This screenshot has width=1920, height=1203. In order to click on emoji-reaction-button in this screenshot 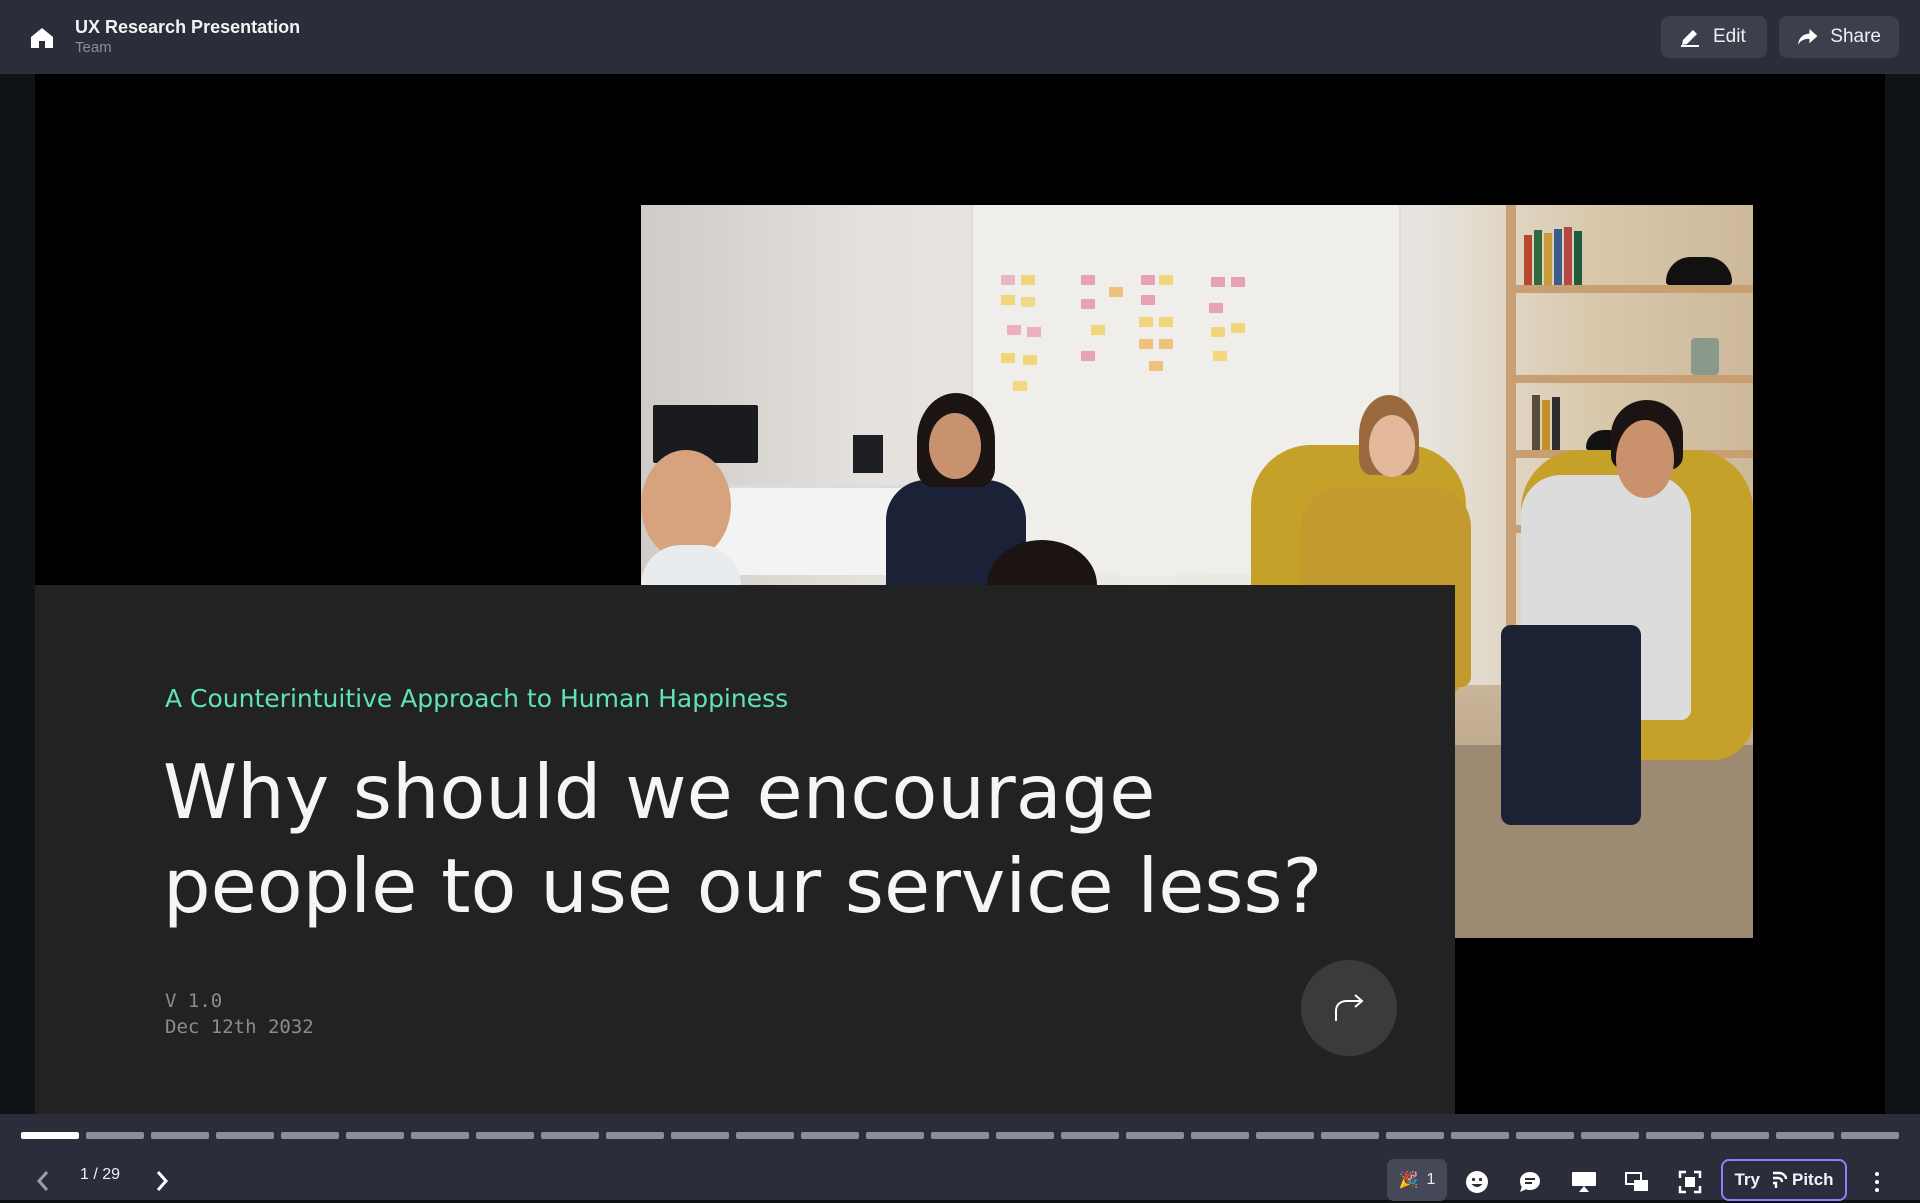, I will do `click(1477, 1182)`.